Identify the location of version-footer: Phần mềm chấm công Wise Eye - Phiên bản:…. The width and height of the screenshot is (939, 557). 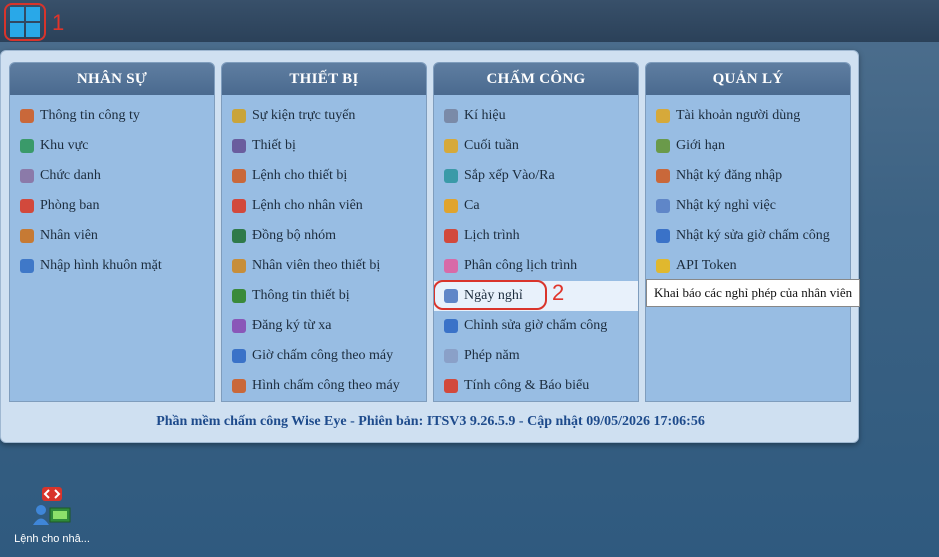
(430, 421).